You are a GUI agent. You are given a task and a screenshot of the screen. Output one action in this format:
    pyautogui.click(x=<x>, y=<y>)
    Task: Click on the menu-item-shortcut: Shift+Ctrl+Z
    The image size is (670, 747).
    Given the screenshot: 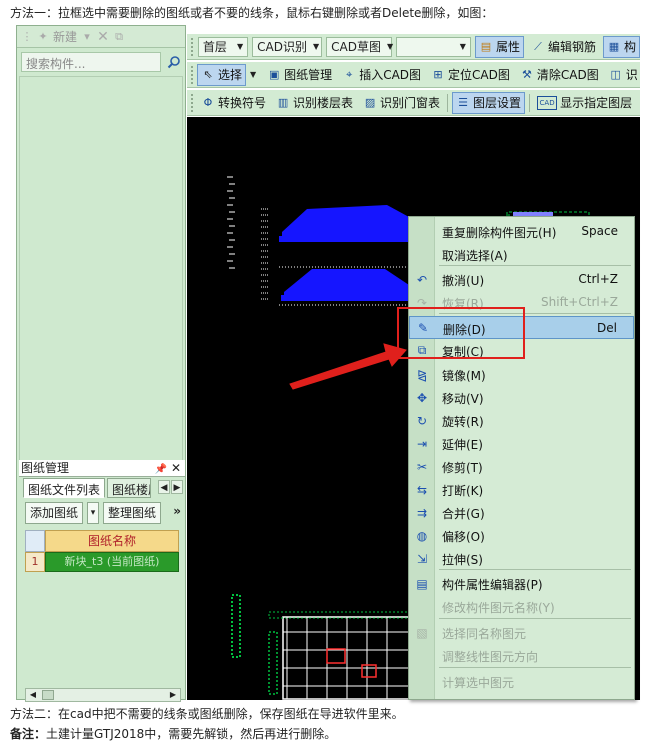 What is the action you would take?
    pyautogui.click(x=579, y=302)
    